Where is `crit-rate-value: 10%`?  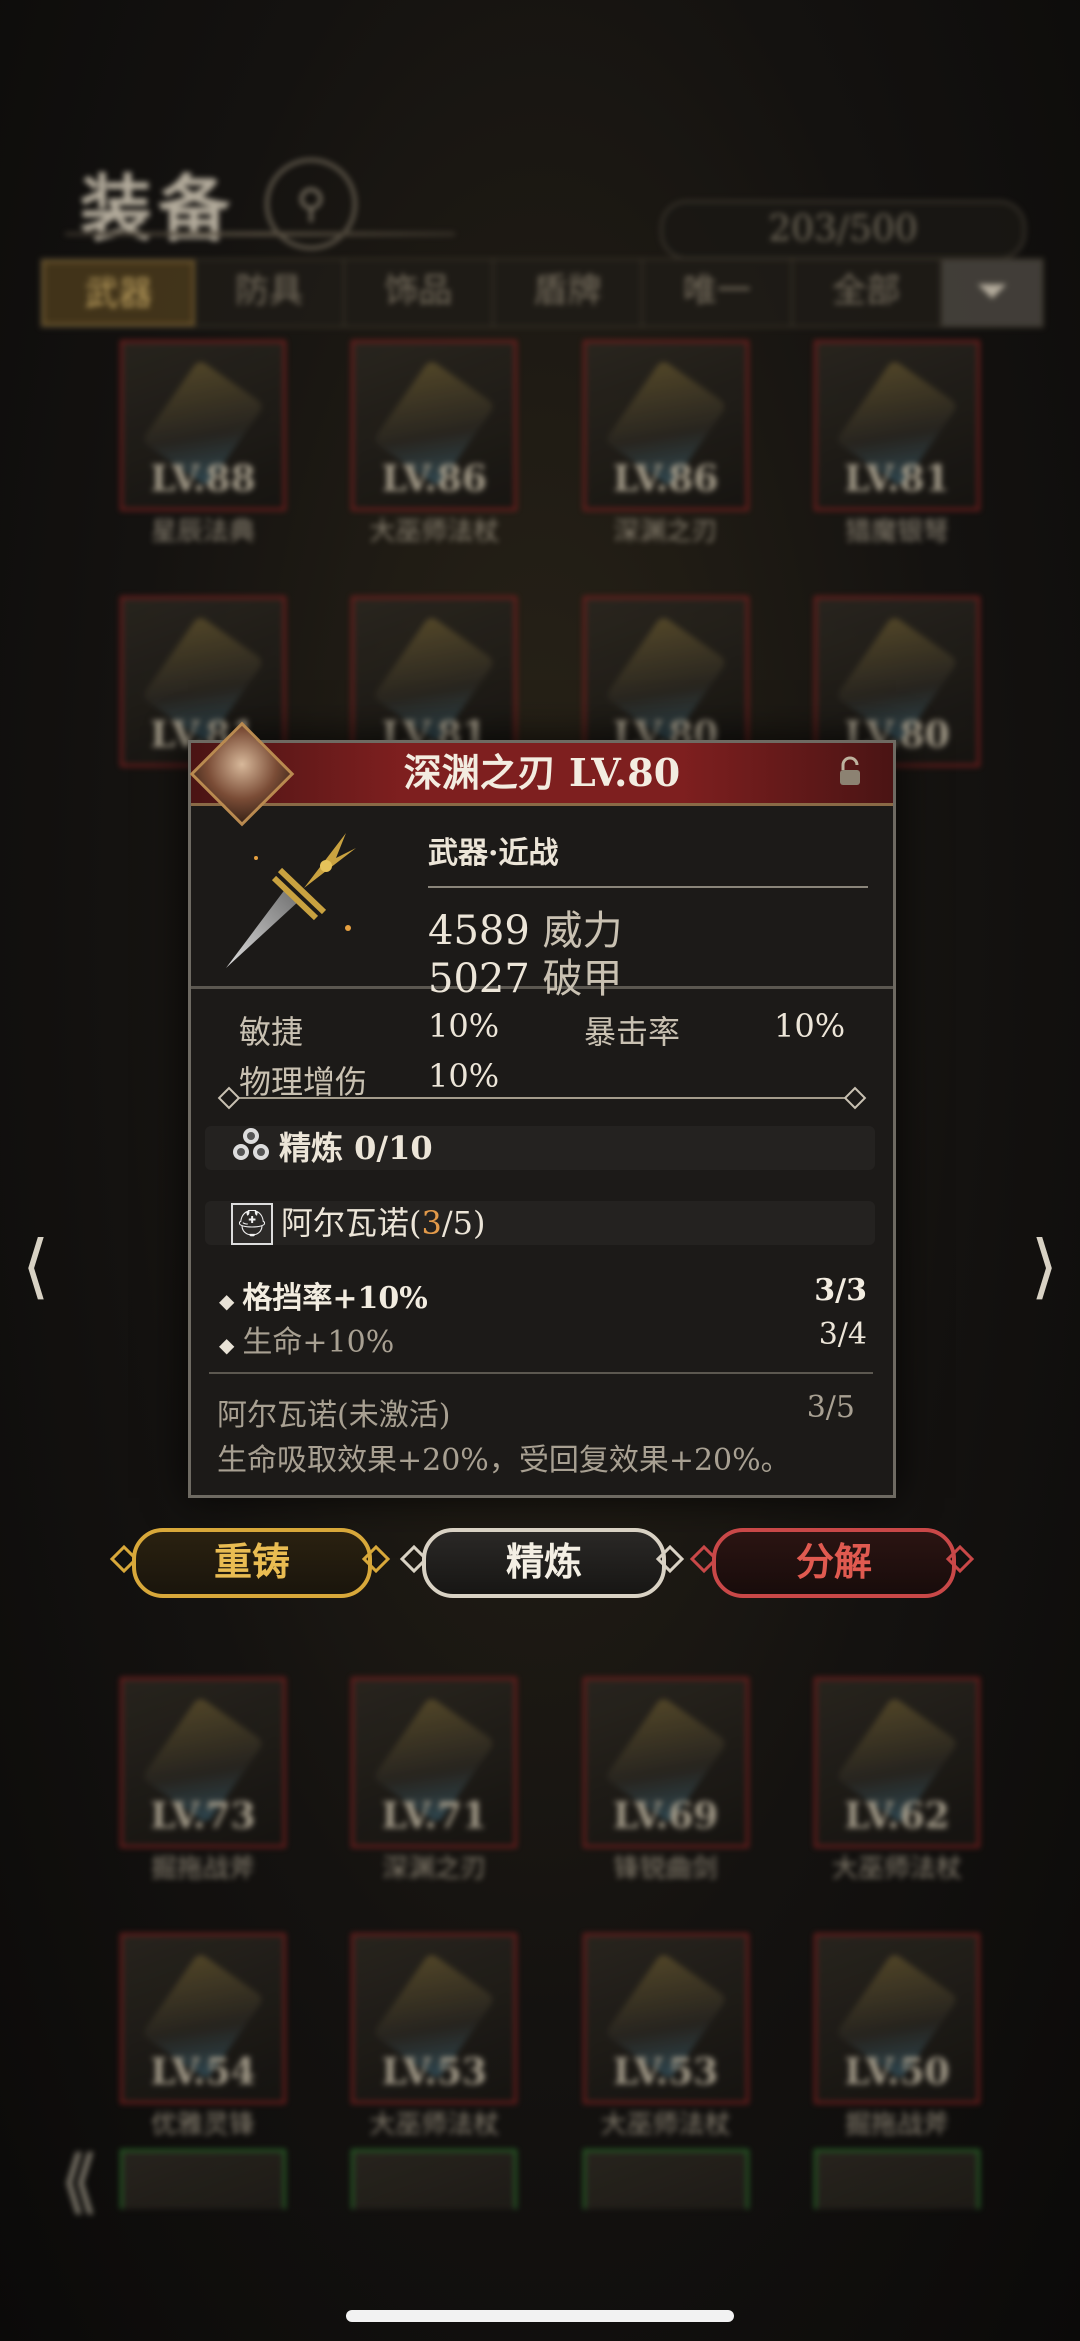 crit-rate-value: 10% is located at coordinates (810, 1026).